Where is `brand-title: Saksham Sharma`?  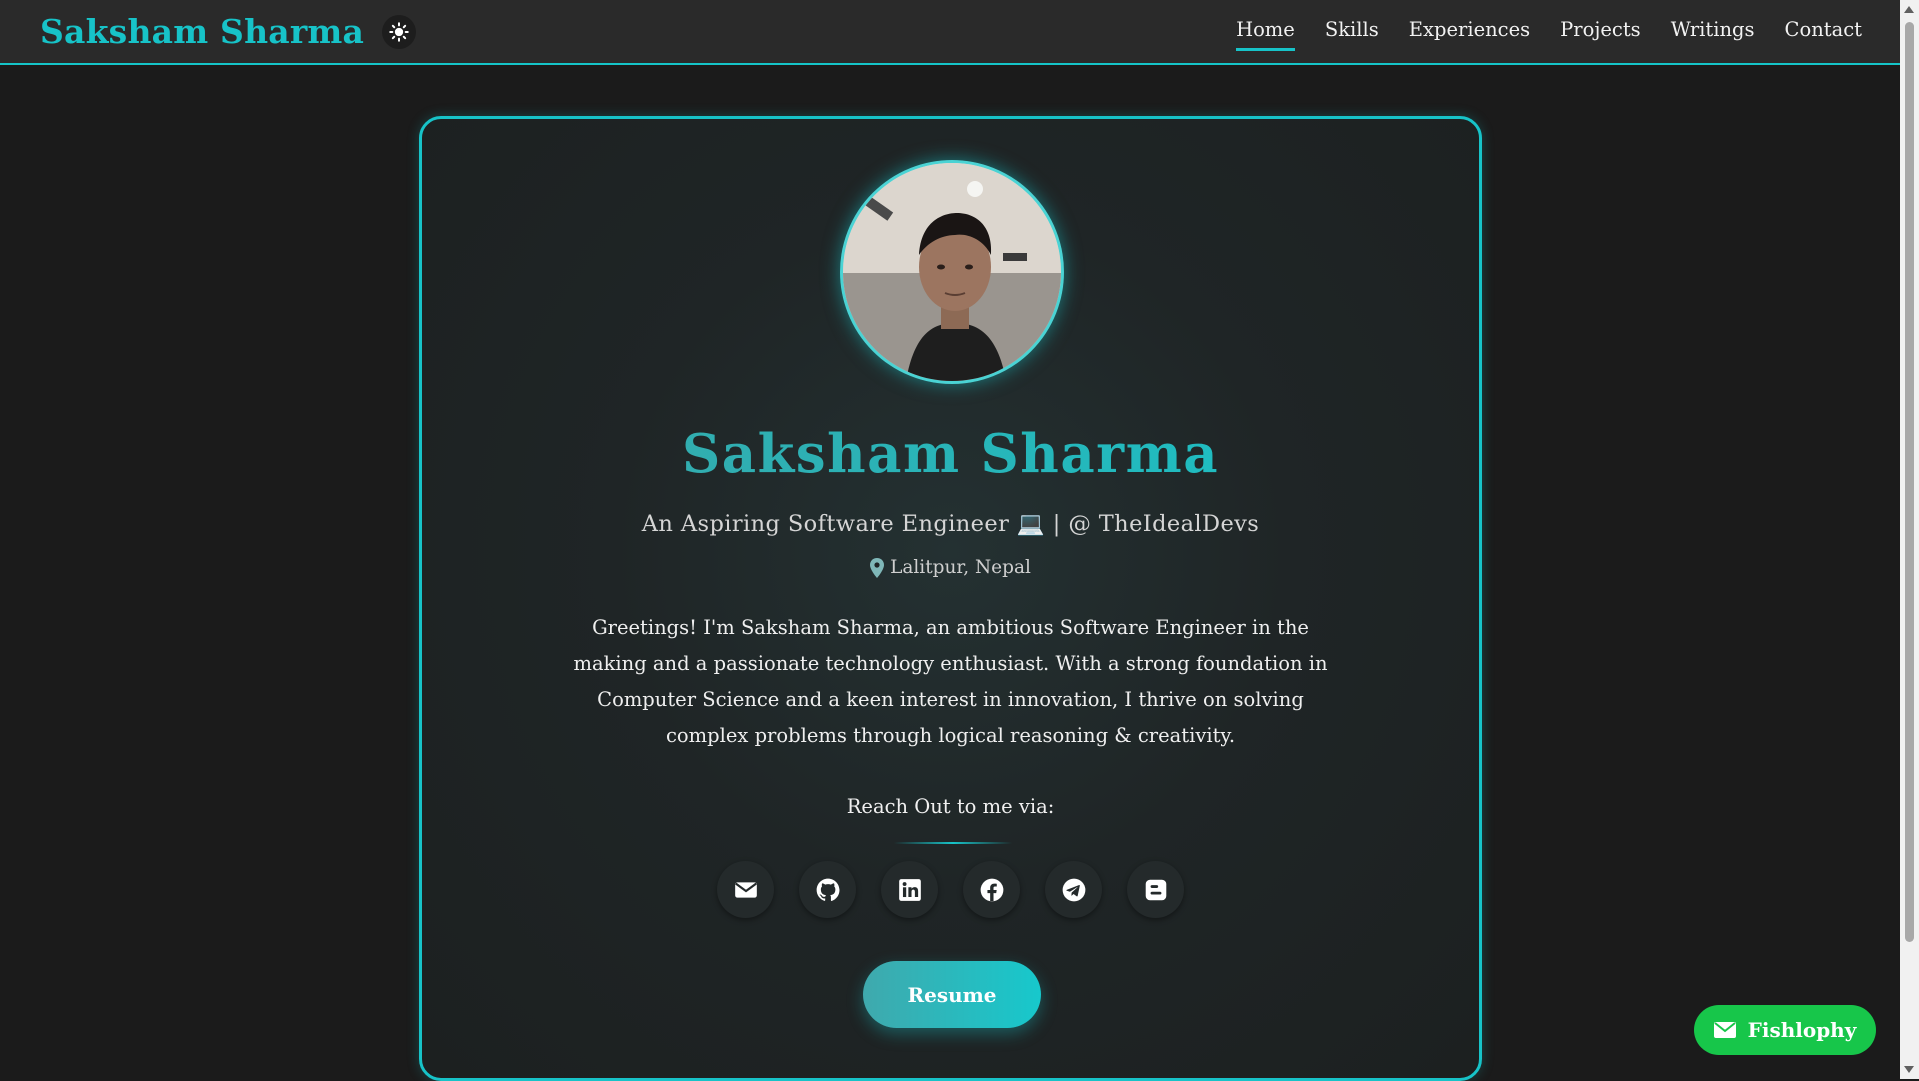 brand-title: Saksham Sharma is located at coordinates (202, 31).